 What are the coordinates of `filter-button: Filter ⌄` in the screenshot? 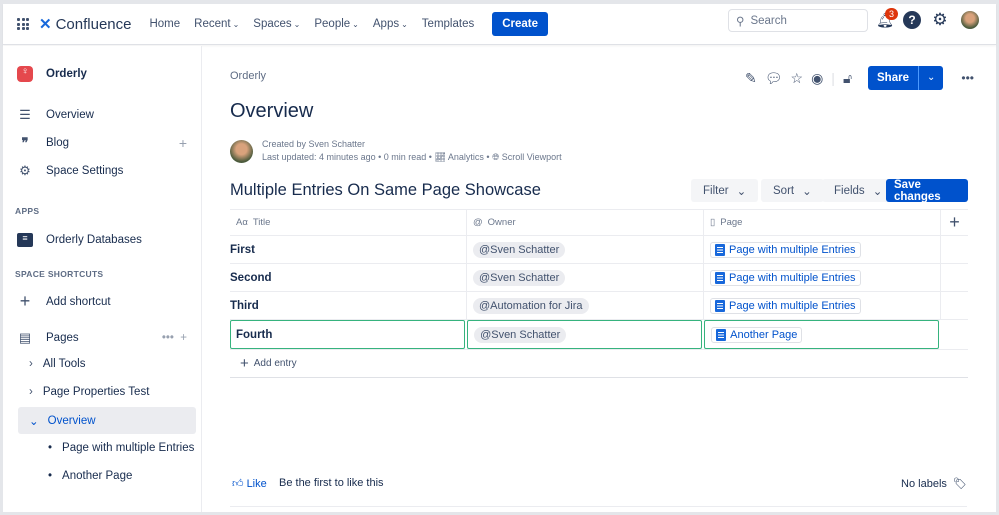 It's located at (725, 190).